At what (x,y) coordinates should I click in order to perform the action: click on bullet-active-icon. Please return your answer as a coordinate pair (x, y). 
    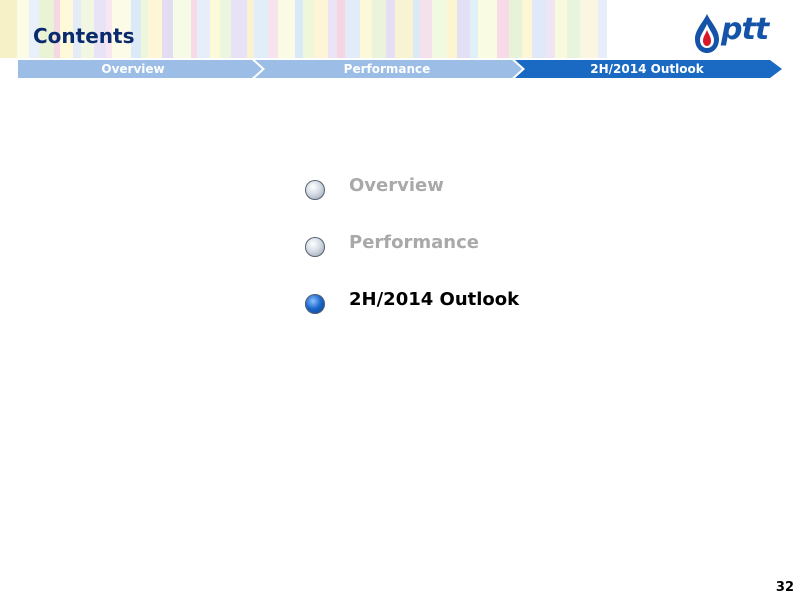
    Looking at the image, I should click on (315, 304).